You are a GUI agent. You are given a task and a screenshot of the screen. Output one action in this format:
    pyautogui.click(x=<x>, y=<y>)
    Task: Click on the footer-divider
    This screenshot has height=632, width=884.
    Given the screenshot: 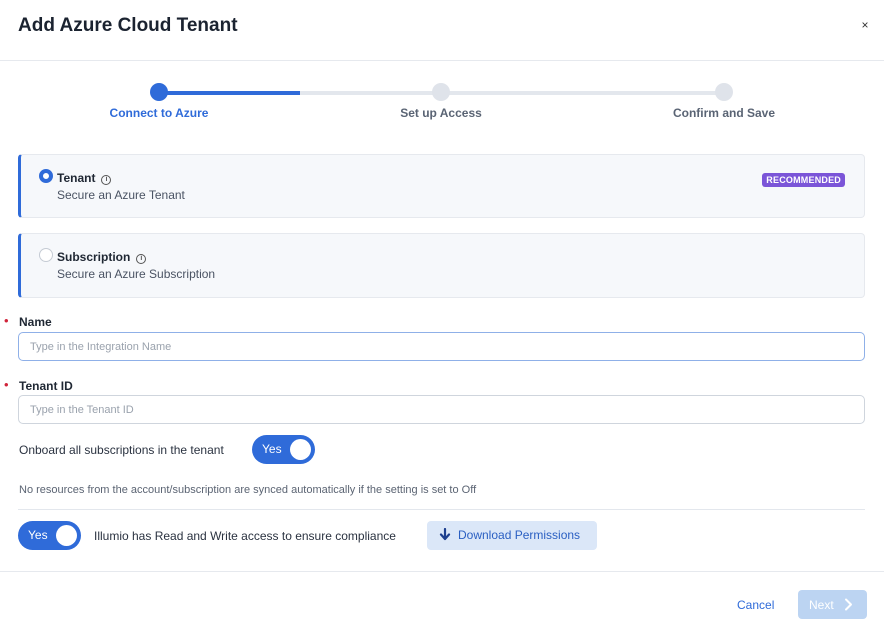 What is the action you would take?
    pyautogui.click(x=442, y=571)
    